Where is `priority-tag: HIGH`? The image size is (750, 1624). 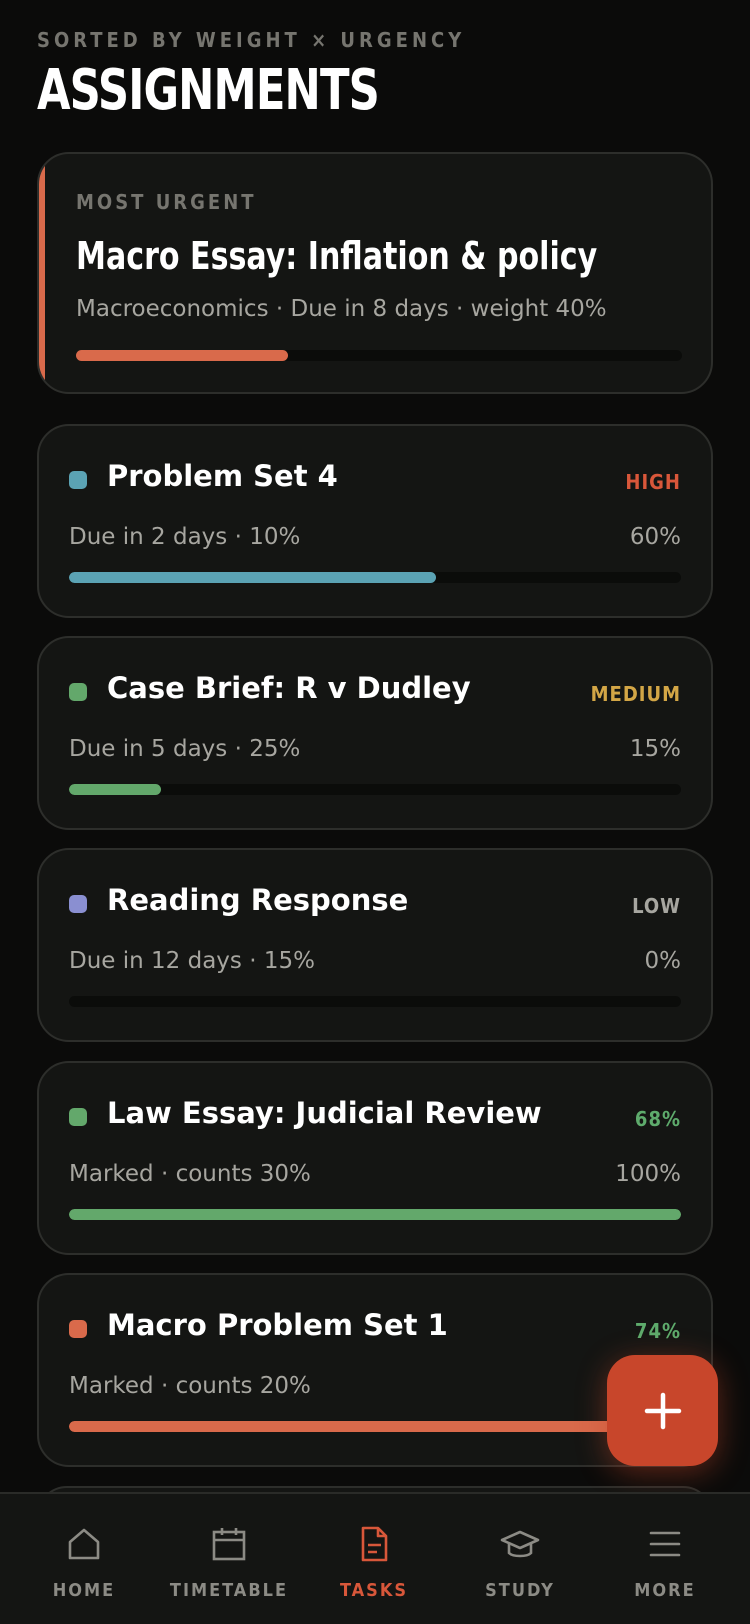 priority-tag: HIGH is located at coordinates (653, 482).